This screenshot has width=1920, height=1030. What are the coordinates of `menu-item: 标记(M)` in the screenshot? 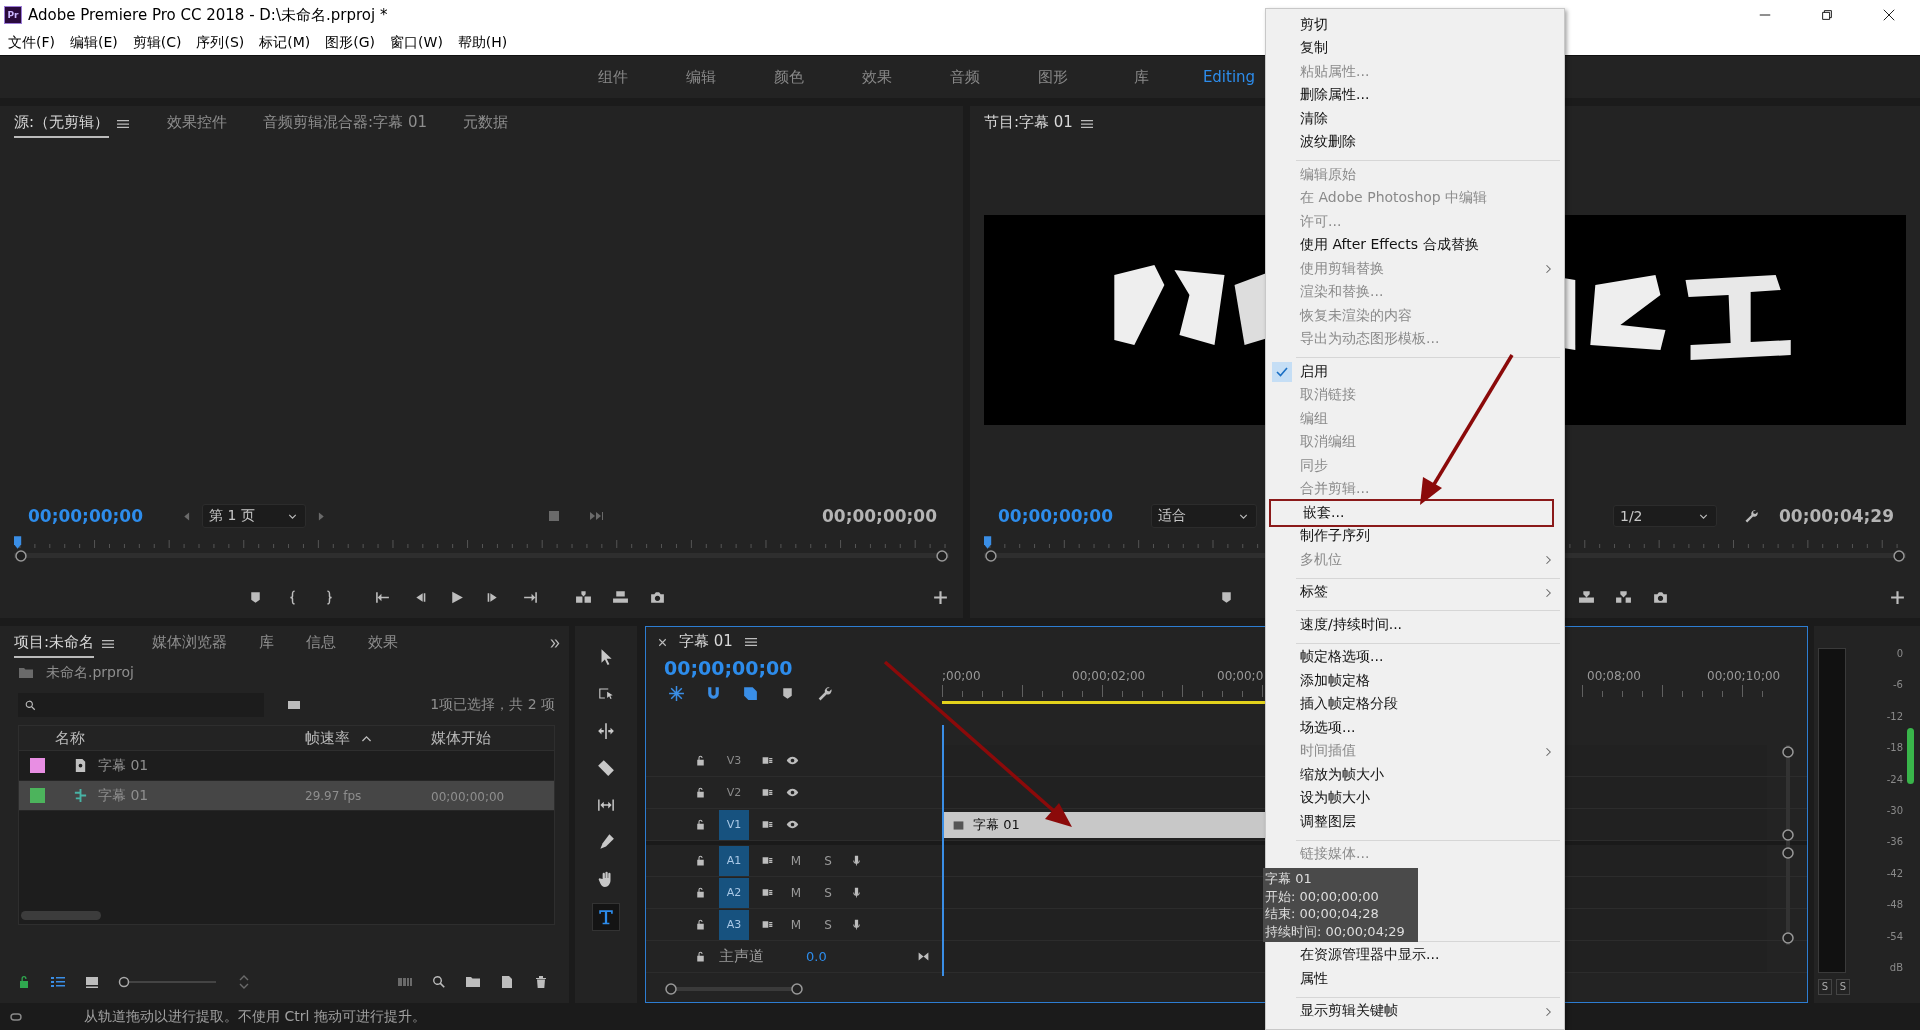 It's located at (285, 42).